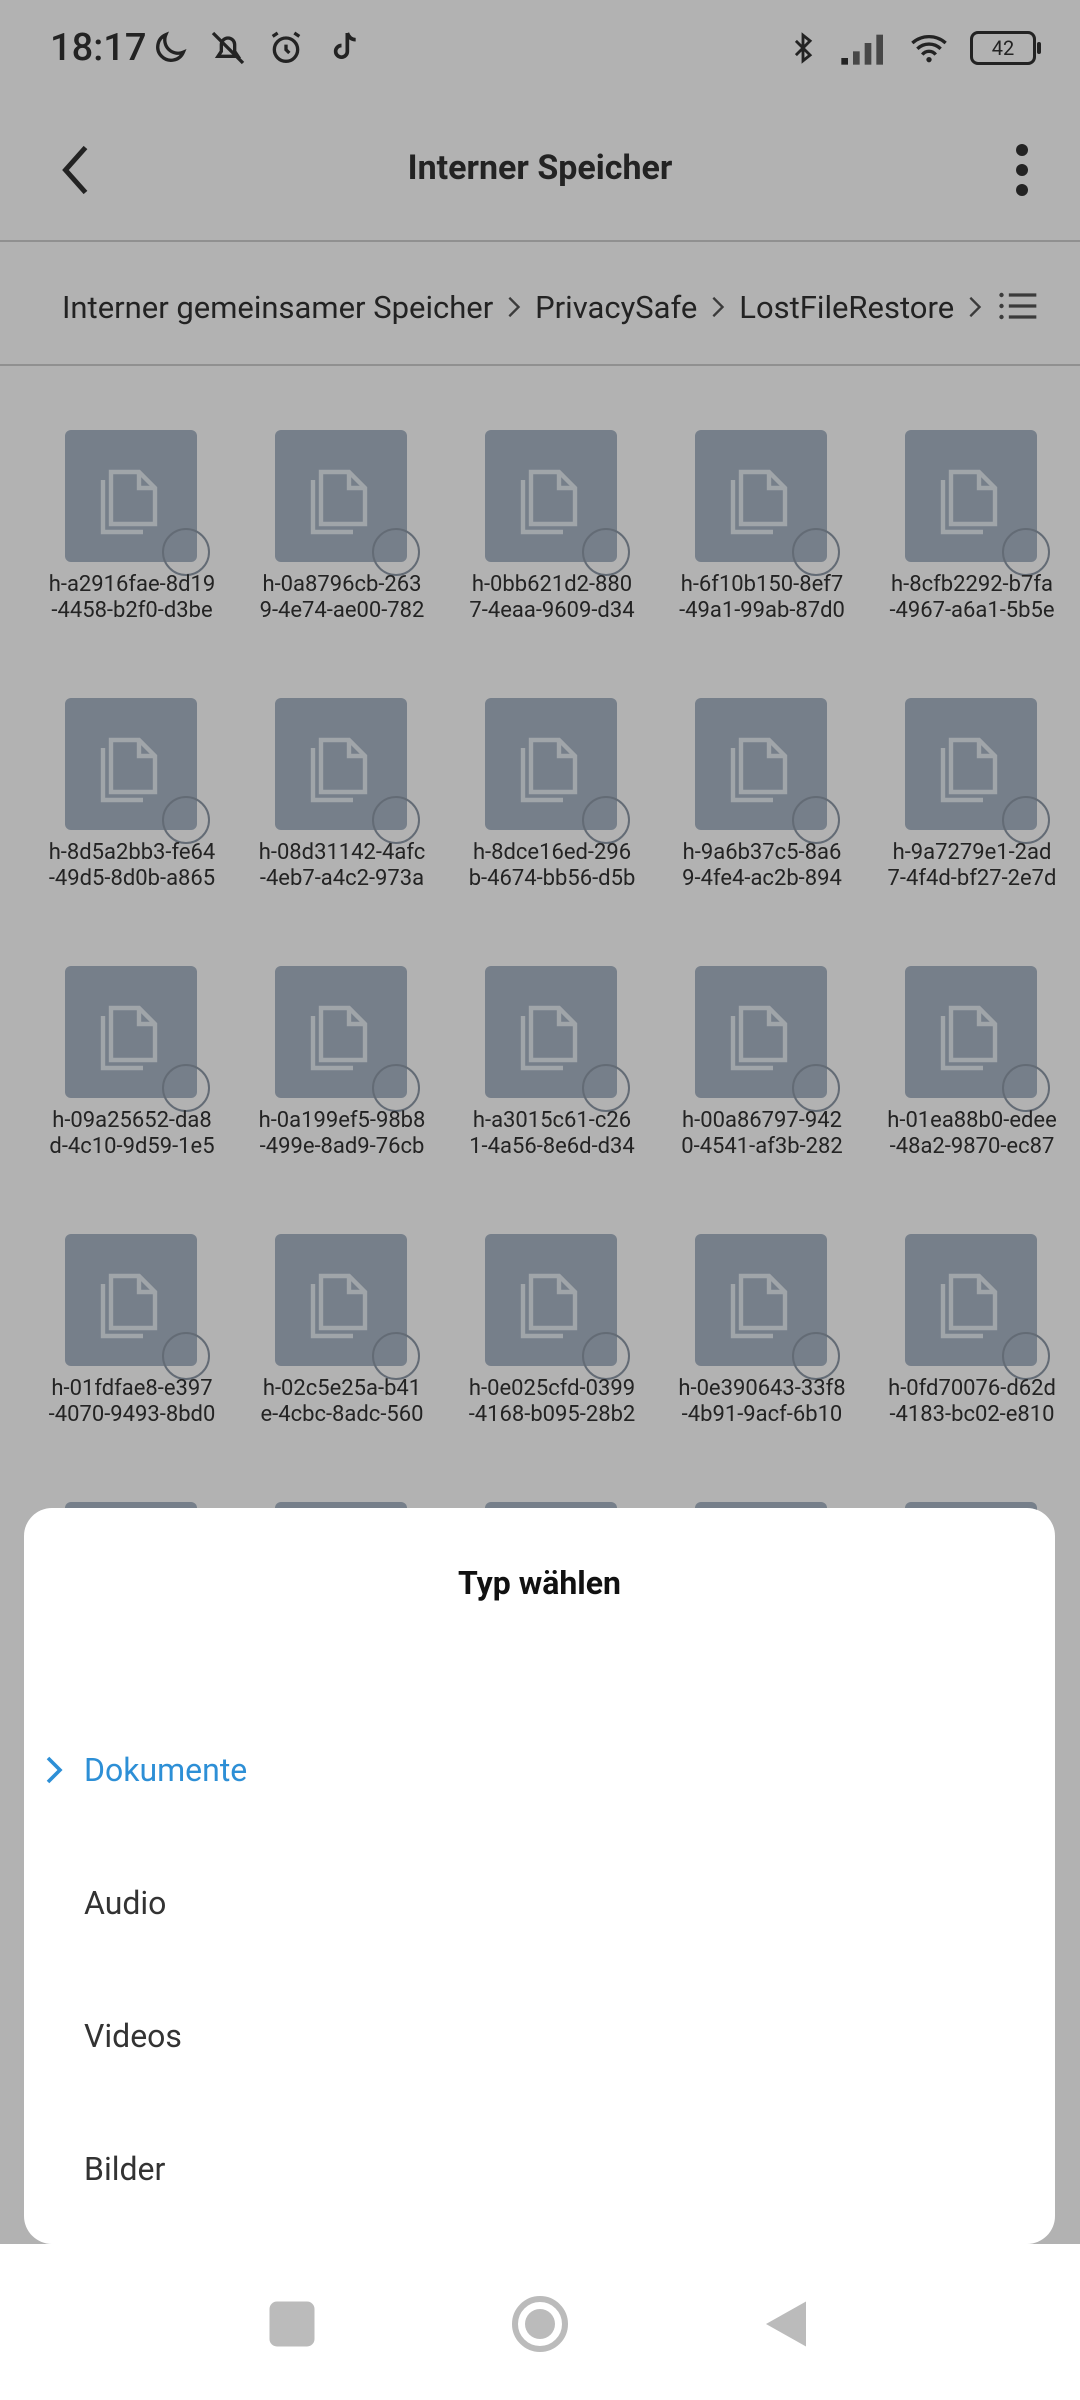 Image resolution: width=1080 pixels, height=2400 pixels. Describe the element at coordinates (534, 1903) in the screenshot. I see `option-audio: Audio` at that location.